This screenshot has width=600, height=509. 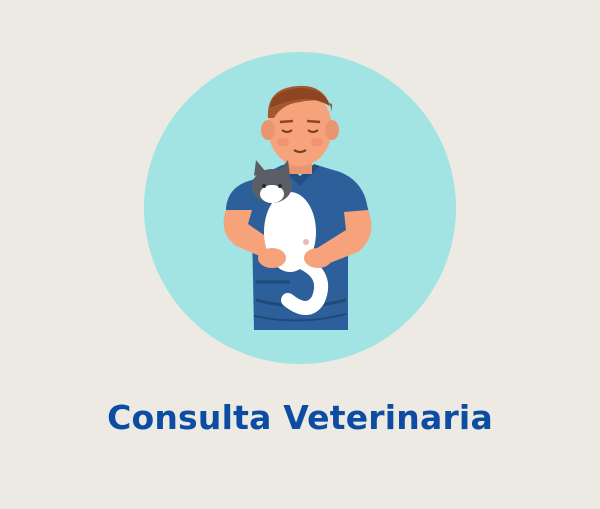 What do you see at coordinates (300, 417) in the screenshot?
I see `service-title: Consulta Veterinaria` at bounding box center [300, 417].